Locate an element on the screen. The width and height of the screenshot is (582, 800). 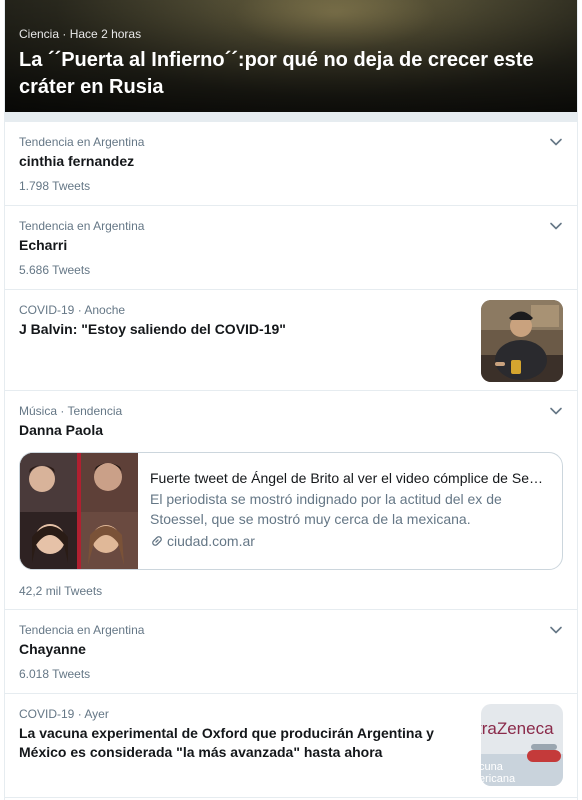
thumb-brand-text: traZeneca is located at coordinates (517, 728).